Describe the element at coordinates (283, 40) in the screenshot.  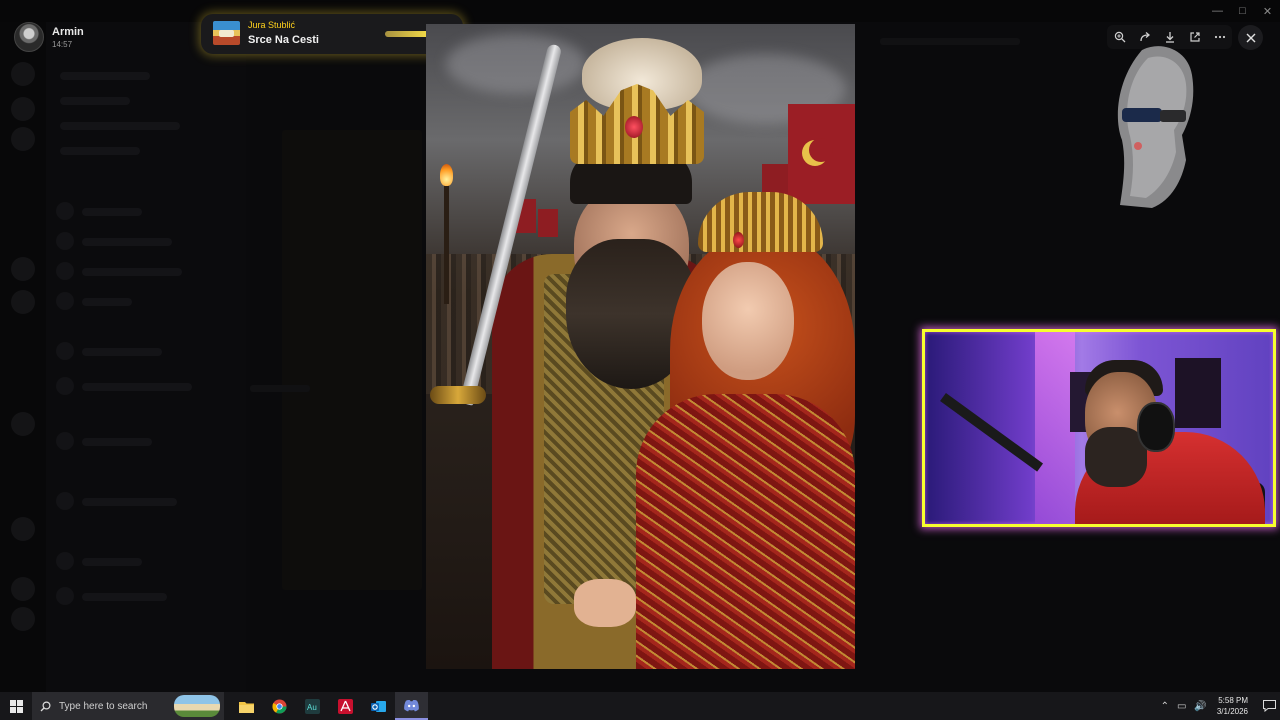
I see `now-playing-track: Srce Na Cesti` at that location.